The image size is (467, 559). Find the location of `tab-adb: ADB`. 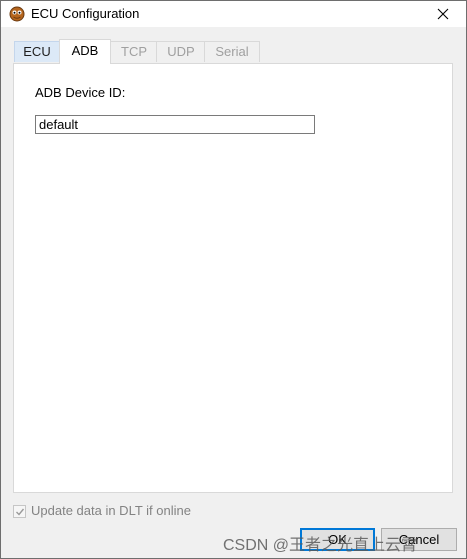

tab-adb: ADB is located at coordinates (85, 51).